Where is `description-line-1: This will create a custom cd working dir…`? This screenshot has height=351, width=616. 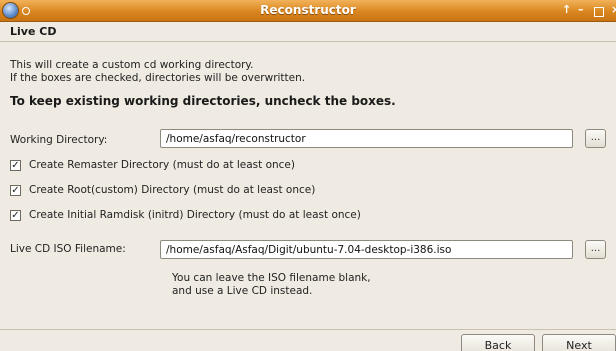 description-line-1: This will create a custom cd working dir… is located at coordinates (132, 65).